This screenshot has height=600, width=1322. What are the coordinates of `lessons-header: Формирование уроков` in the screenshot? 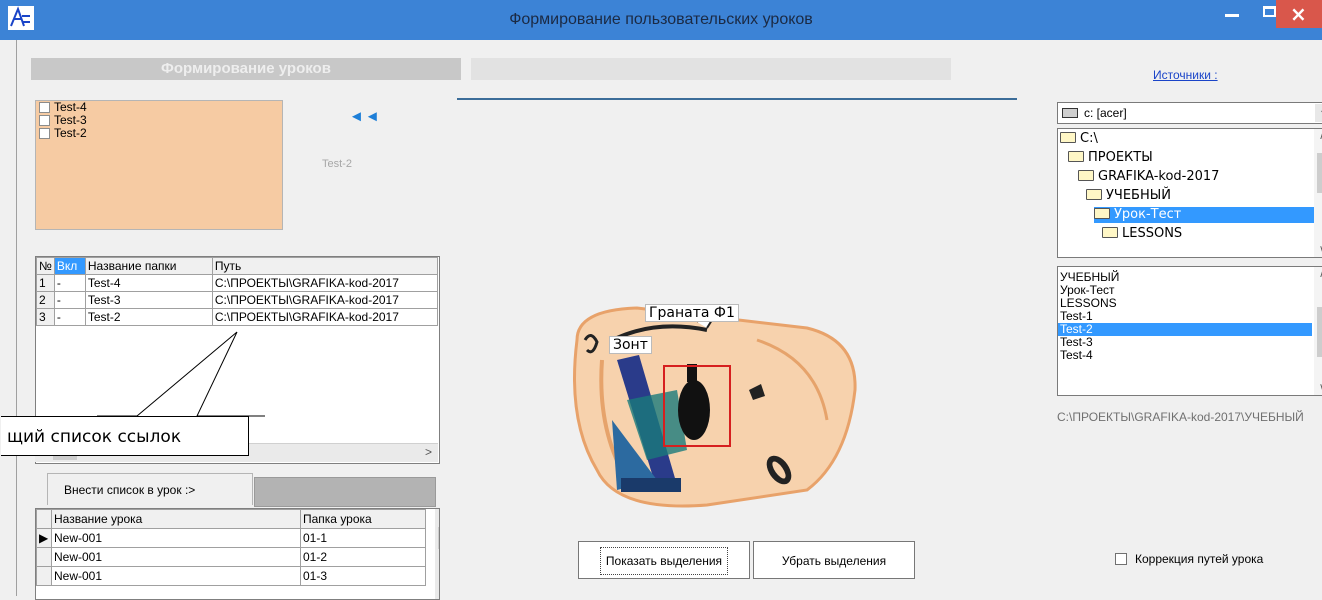 It's located at (246, 69).